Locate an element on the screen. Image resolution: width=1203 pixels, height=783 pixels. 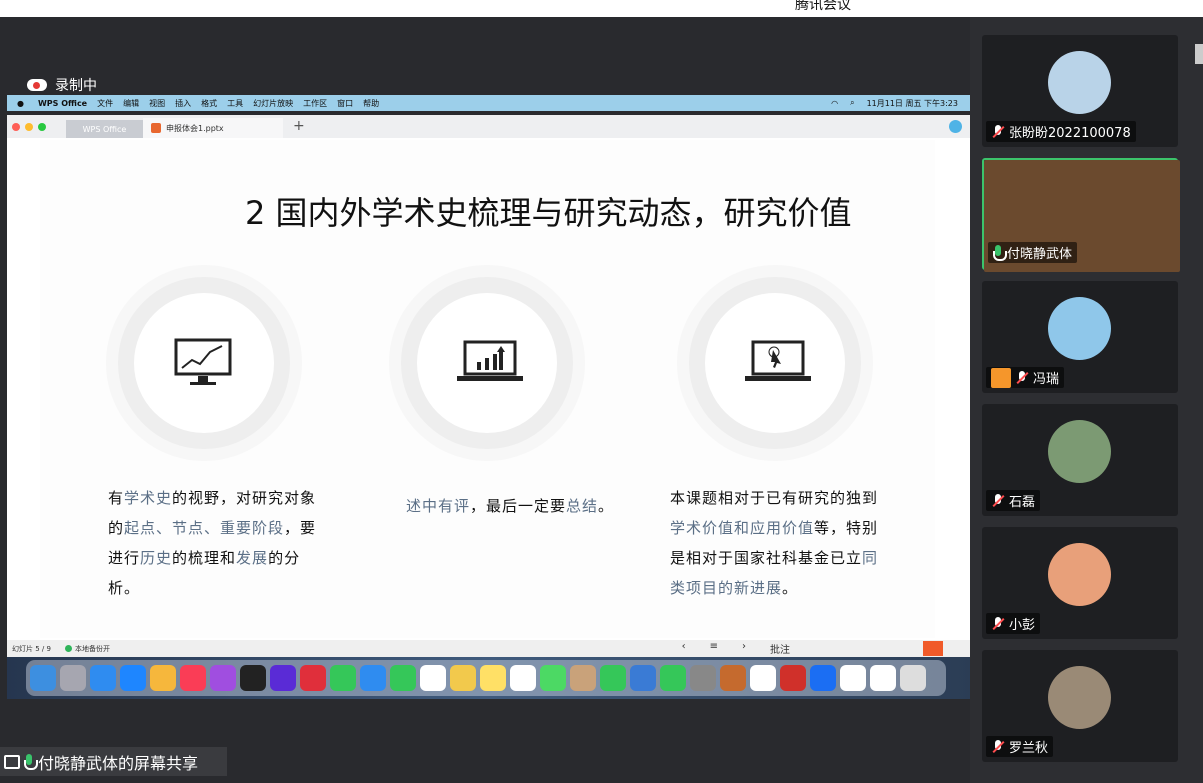
highlighted-text: 述中有评 is located at coordinates (438, 506).